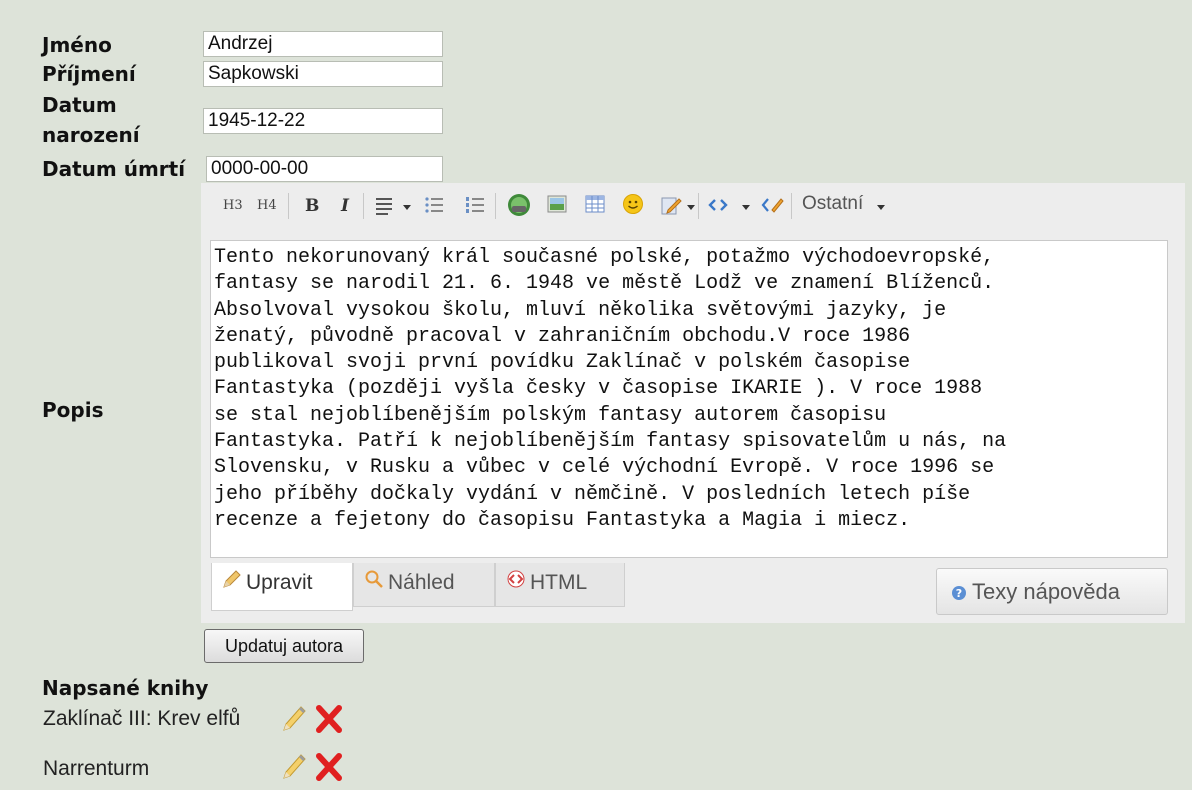 The width and height of the screenshot is (1192, 790). What do you see at coordinates (557, 206) in the screenshot?
I see `image-icon` at bounding box center [557, 206].